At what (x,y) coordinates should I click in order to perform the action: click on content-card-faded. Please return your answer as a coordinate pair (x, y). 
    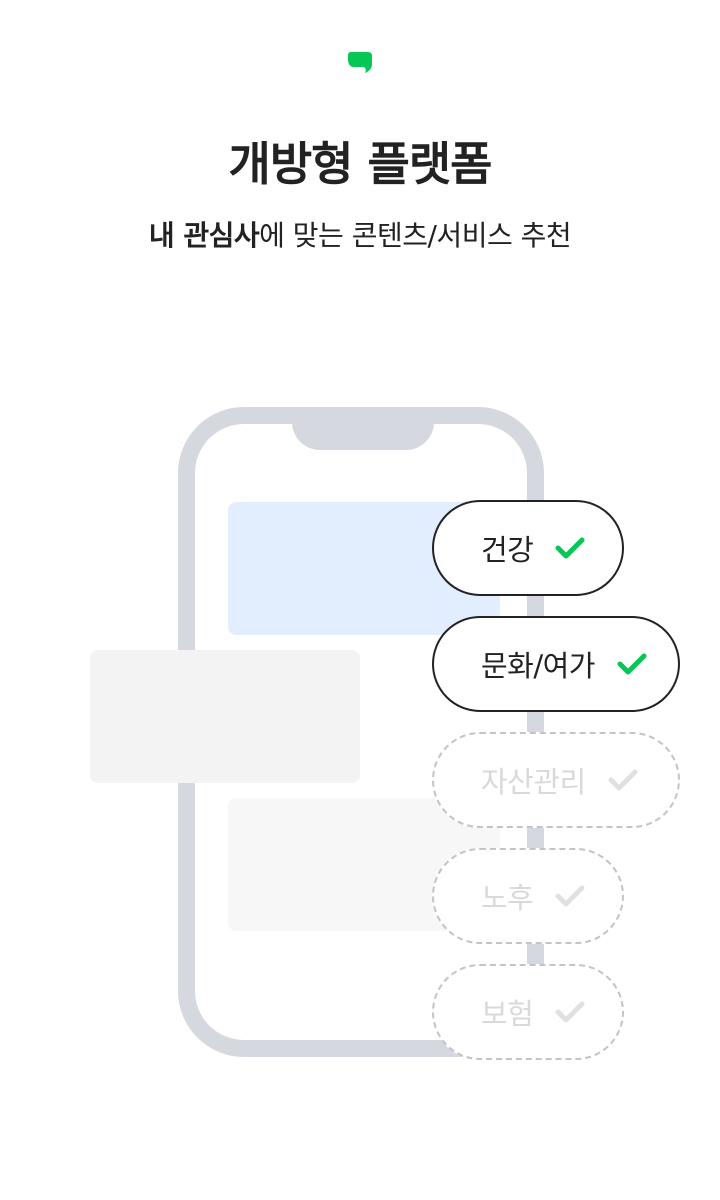
    Looking at the image, I should click on (225, 716).